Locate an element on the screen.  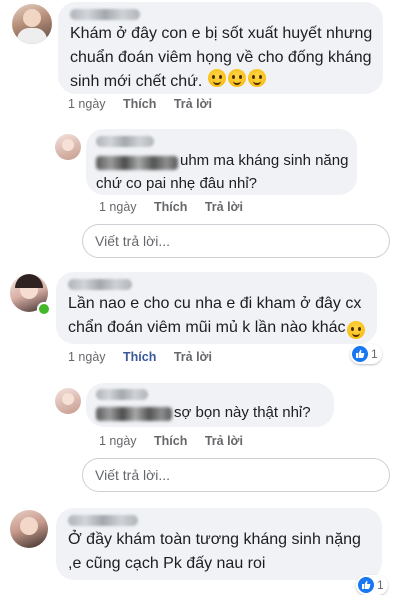
online-status-icon is located at coordinates (44, 309).